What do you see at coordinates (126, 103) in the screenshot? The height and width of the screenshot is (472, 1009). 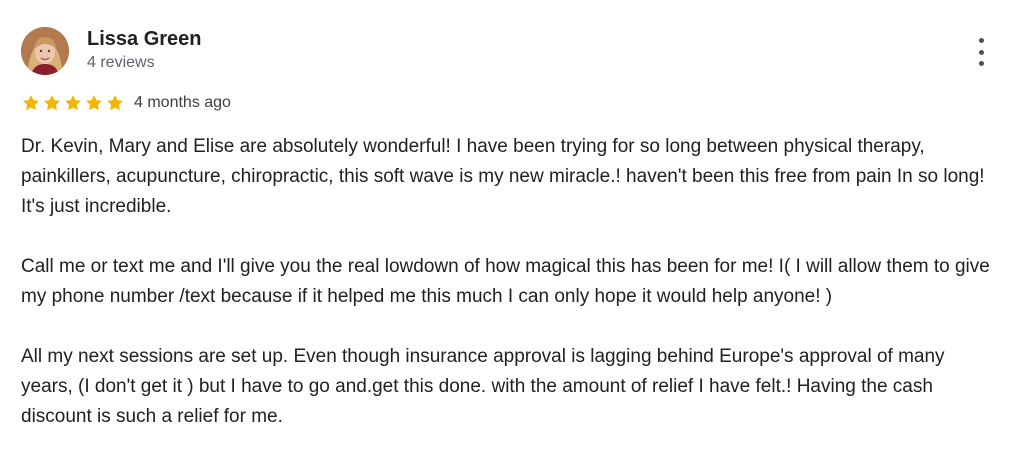 I see `star-rating: 4 months ago` at bounding box center [126, 103].